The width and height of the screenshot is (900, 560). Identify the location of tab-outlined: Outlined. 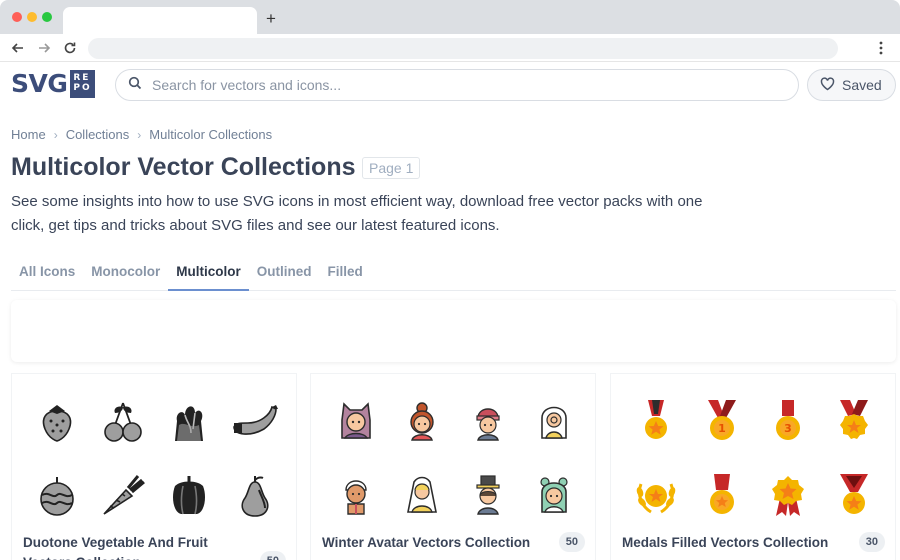
(284, 274).